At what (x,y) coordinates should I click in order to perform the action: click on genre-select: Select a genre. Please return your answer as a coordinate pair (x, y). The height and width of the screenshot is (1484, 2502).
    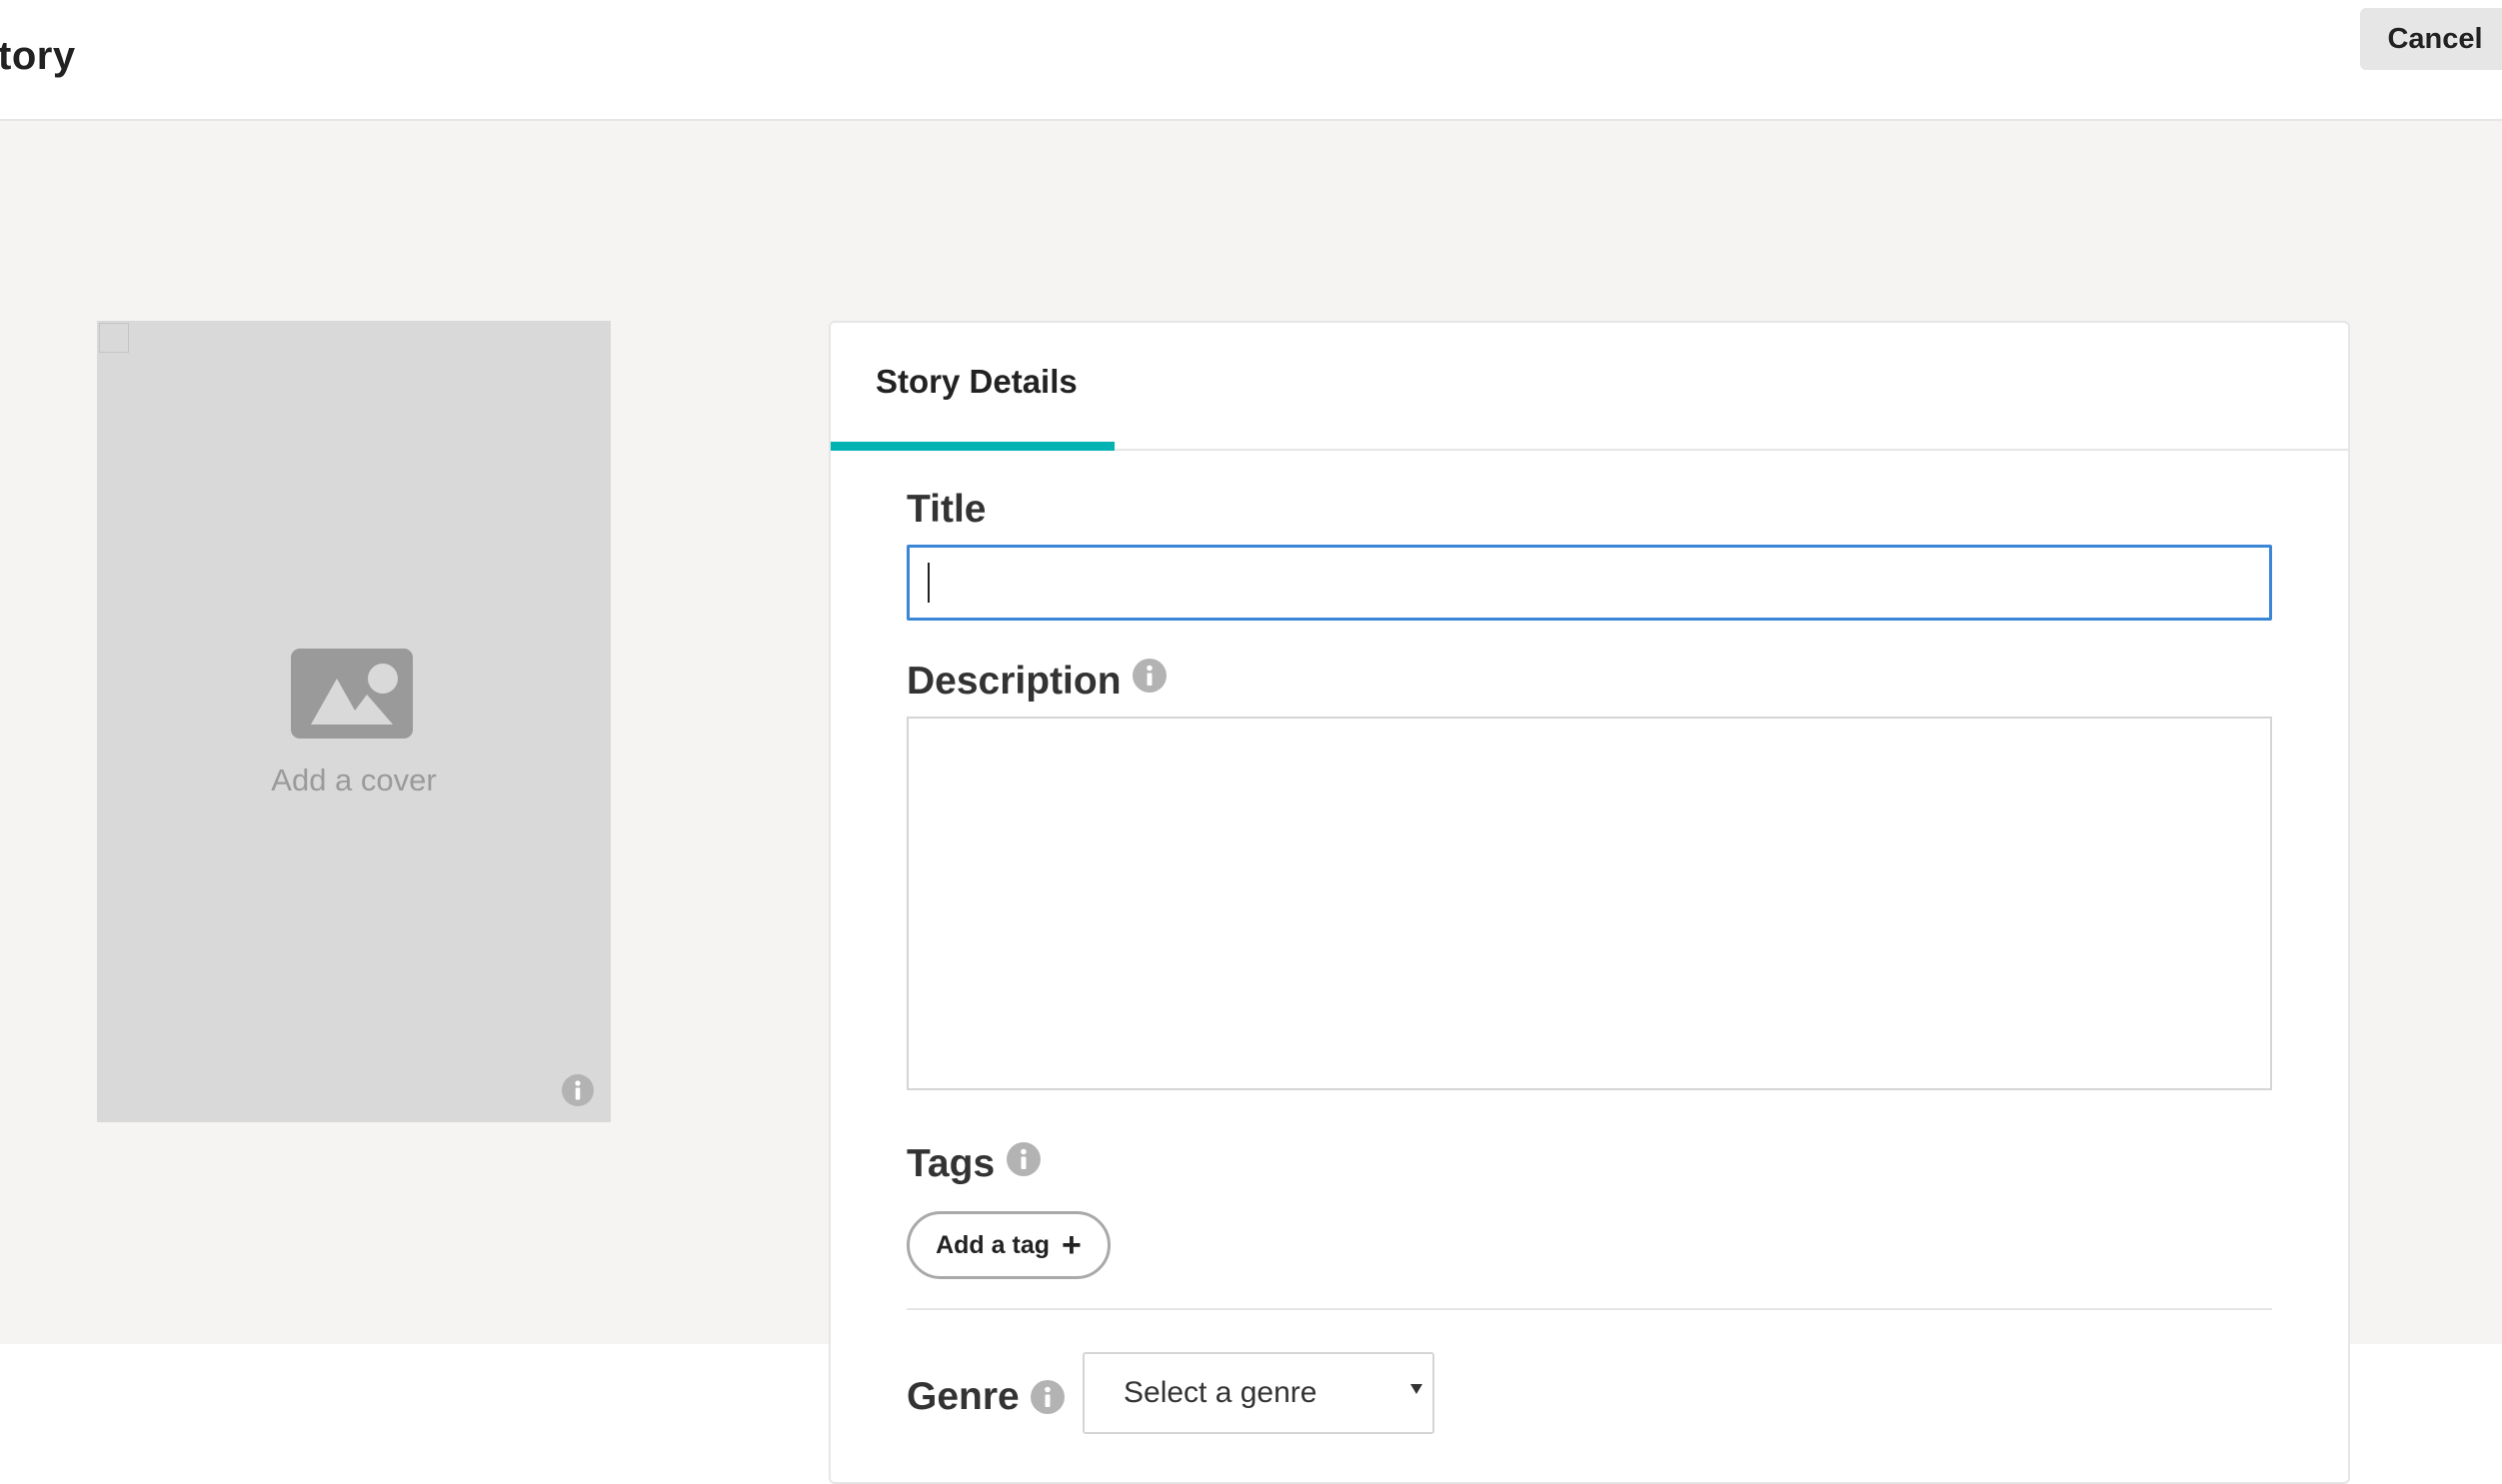
    Looking at the image, I should click on (1258, 1393).